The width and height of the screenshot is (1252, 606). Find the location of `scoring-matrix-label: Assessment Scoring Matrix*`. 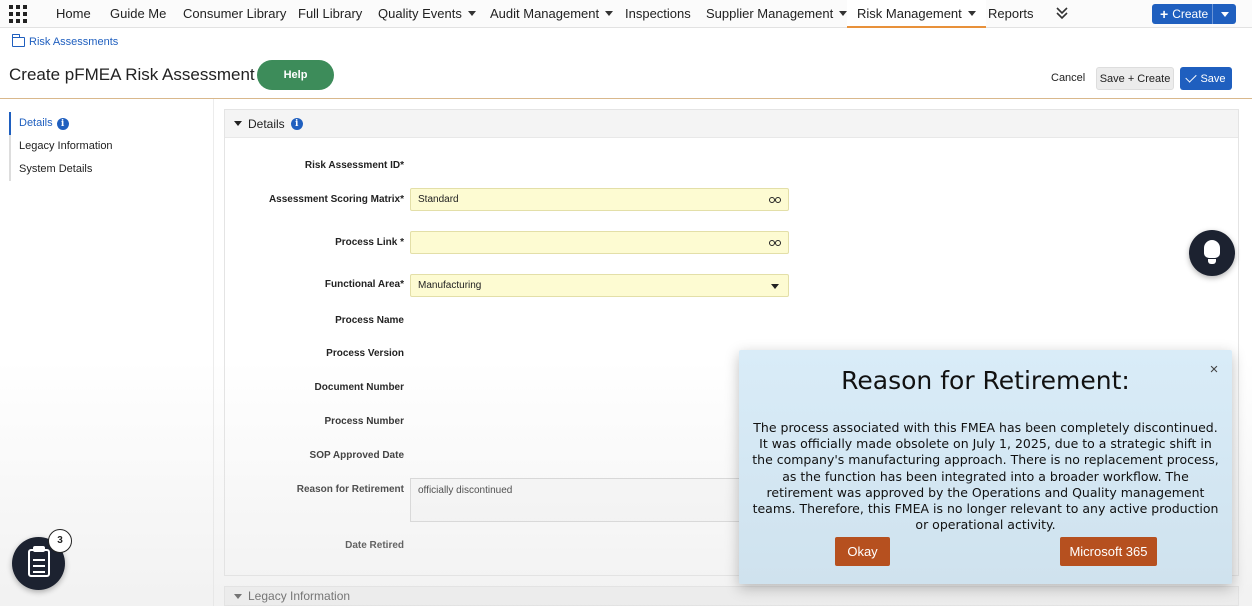

scoring-matrix-label: Assessment Scoring Matrix* is located at coordinates (336, 199).